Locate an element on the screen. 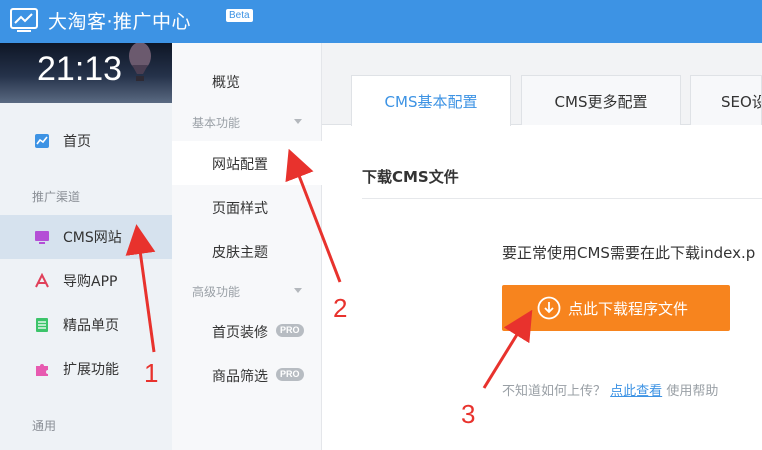 The width and height of the screenshot is (762, 450). tabs-bar: CMS基本配置 CMS更多配置 SEO设 is located at coordinates (542, 84).